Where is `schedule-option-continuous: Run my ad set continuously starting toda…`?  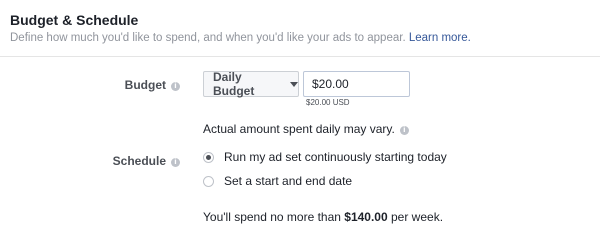
schedule-option-continuous: Run my ad set continuously starting toda… is located at coordinates (325, 157).